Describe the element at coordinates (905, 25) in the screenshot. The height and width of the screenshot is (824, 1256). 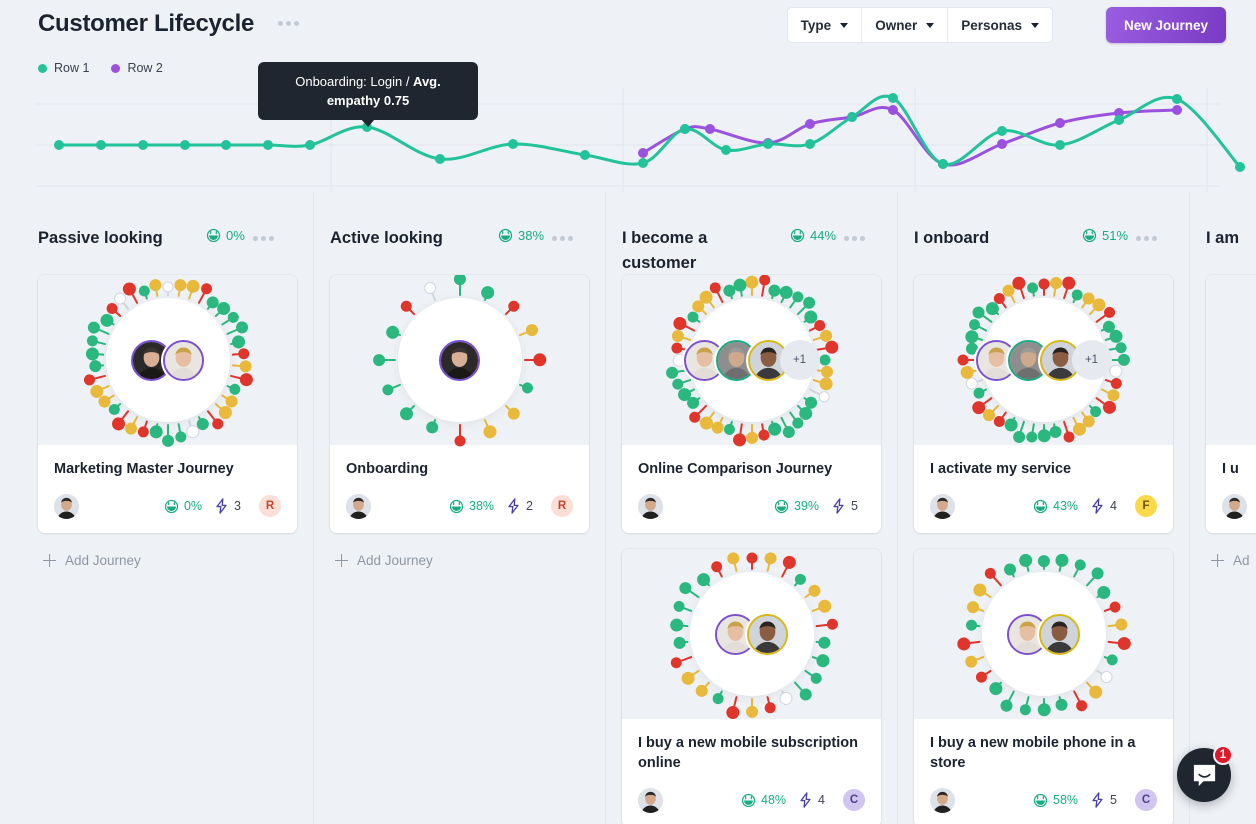
I see `filter-owner-button: Owner` at that location.